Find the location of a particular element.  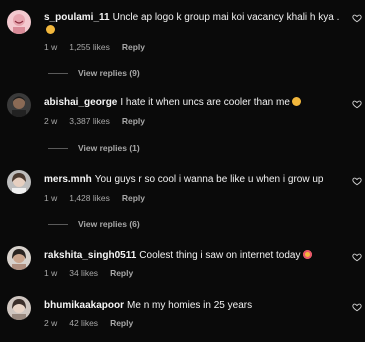

comment-username: abishai_george is located at coordinates (80, 102).